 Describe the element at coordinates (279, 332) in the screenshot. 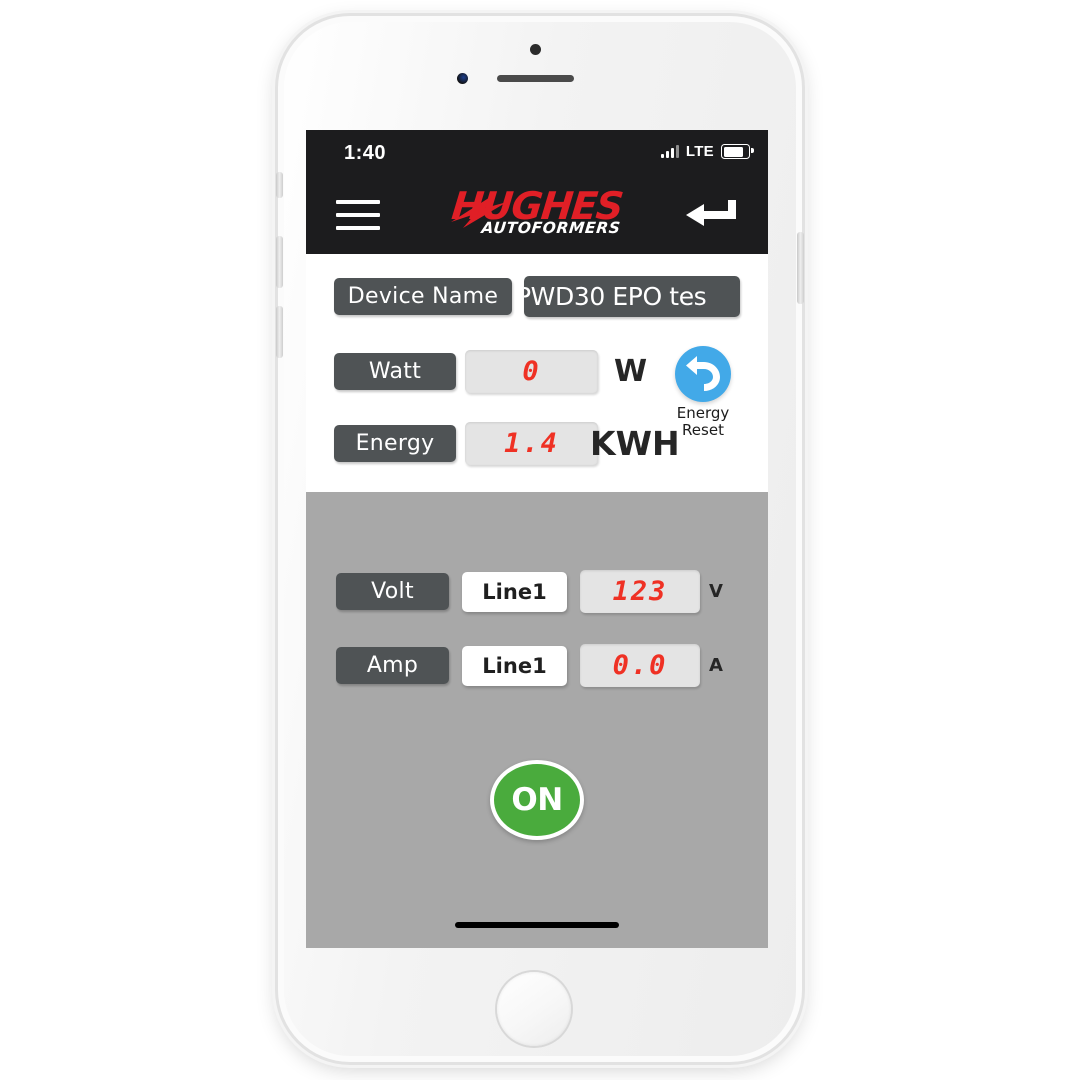

I see `volume-down-button` at that location.